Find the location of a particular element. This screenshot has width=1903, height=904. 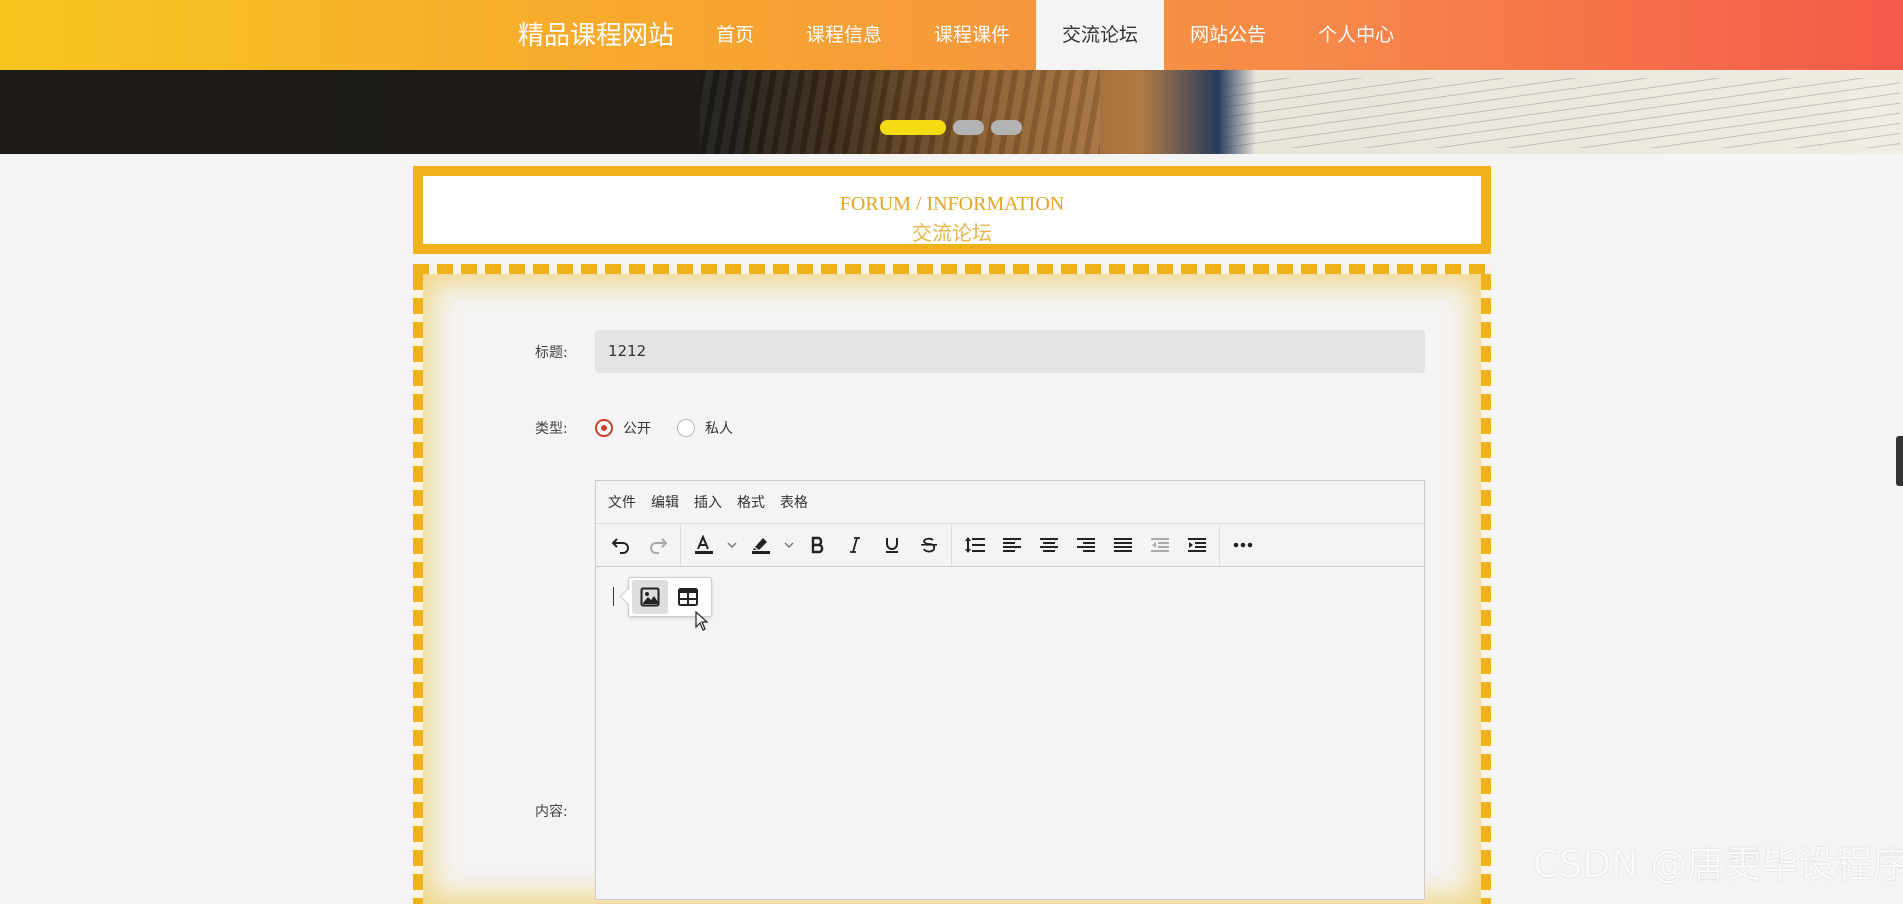

frame-dashed-right is located at coordinates (1486, 589).